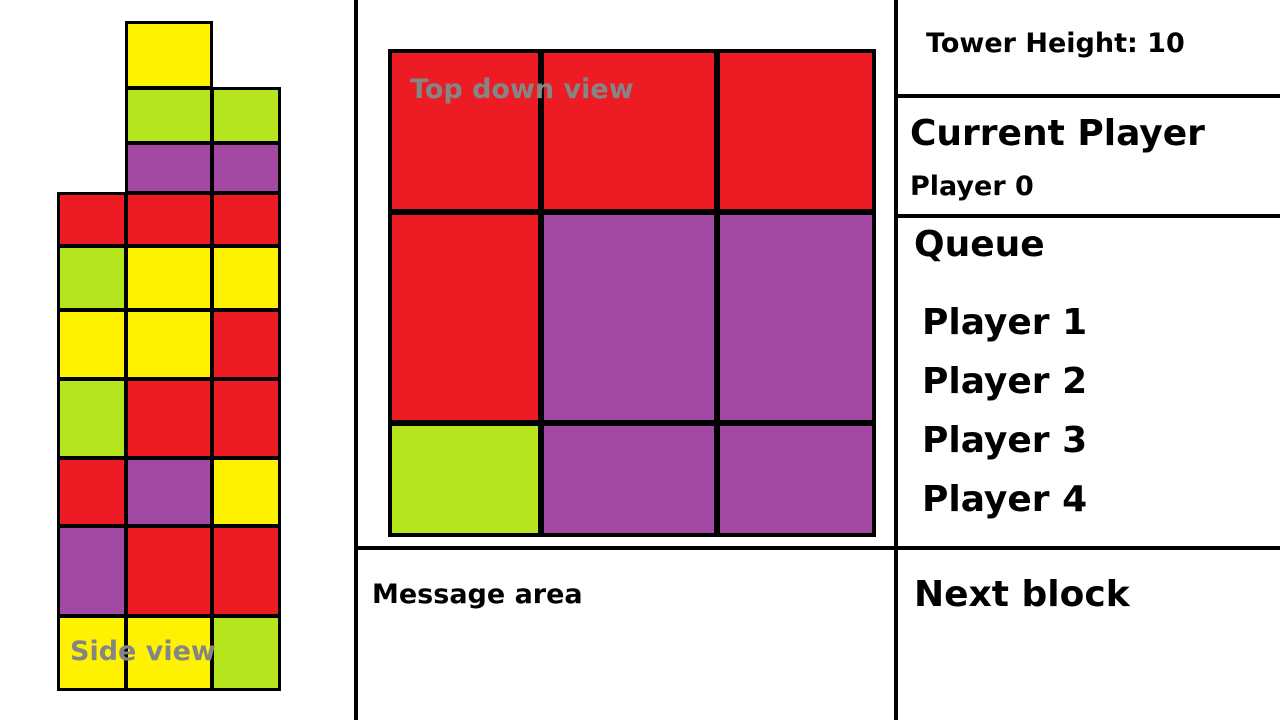  Describe the element at coordinates (896, 360) in the screenshot. I see `divider-right` at that location.